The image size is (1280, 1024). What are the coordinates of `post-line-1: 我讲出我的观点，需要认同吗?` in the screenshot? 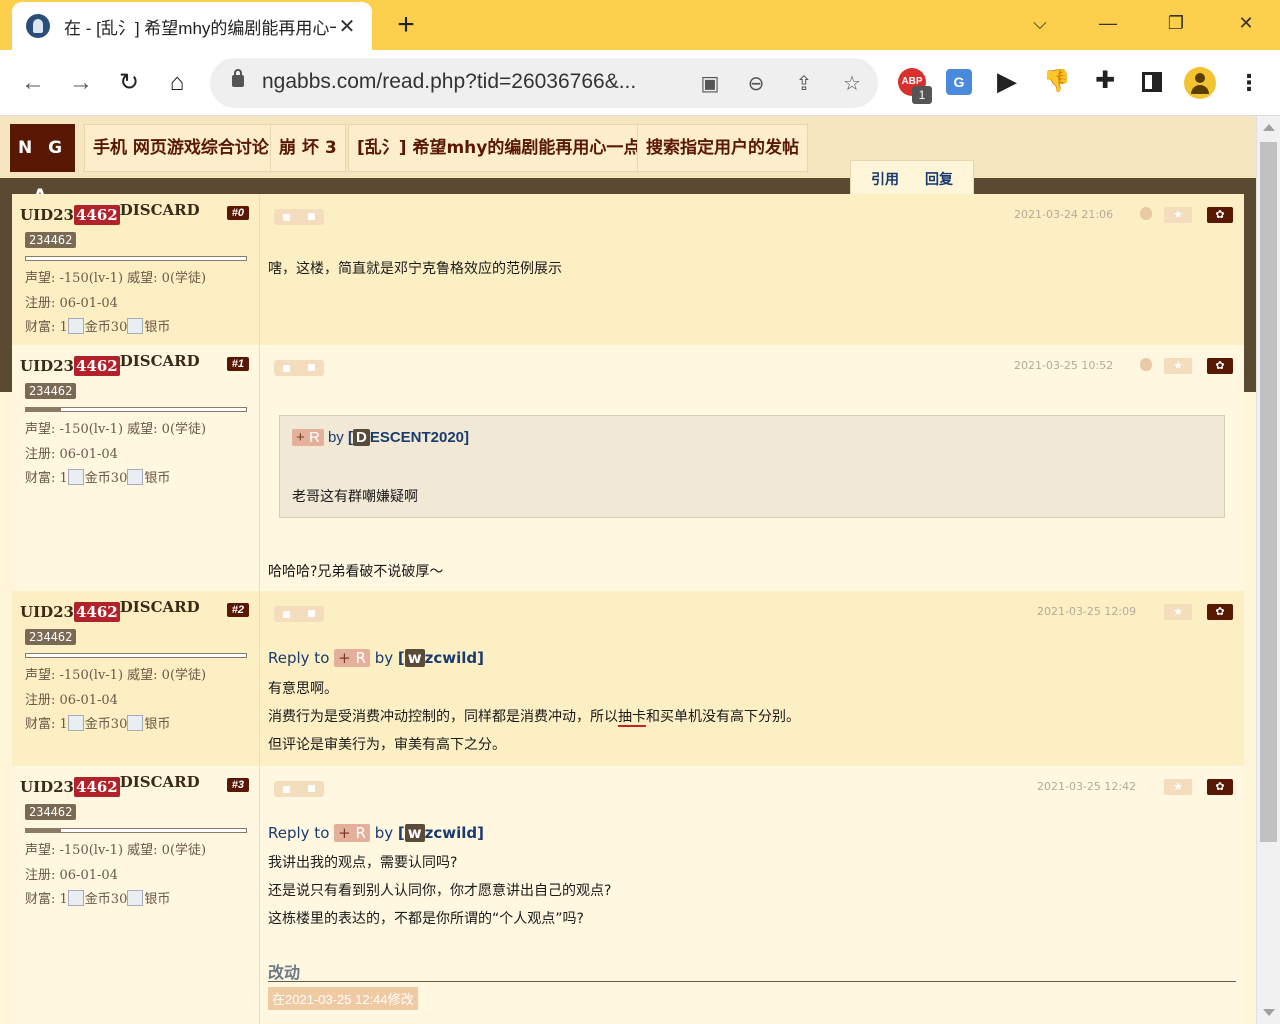 It's located at (363, 863).